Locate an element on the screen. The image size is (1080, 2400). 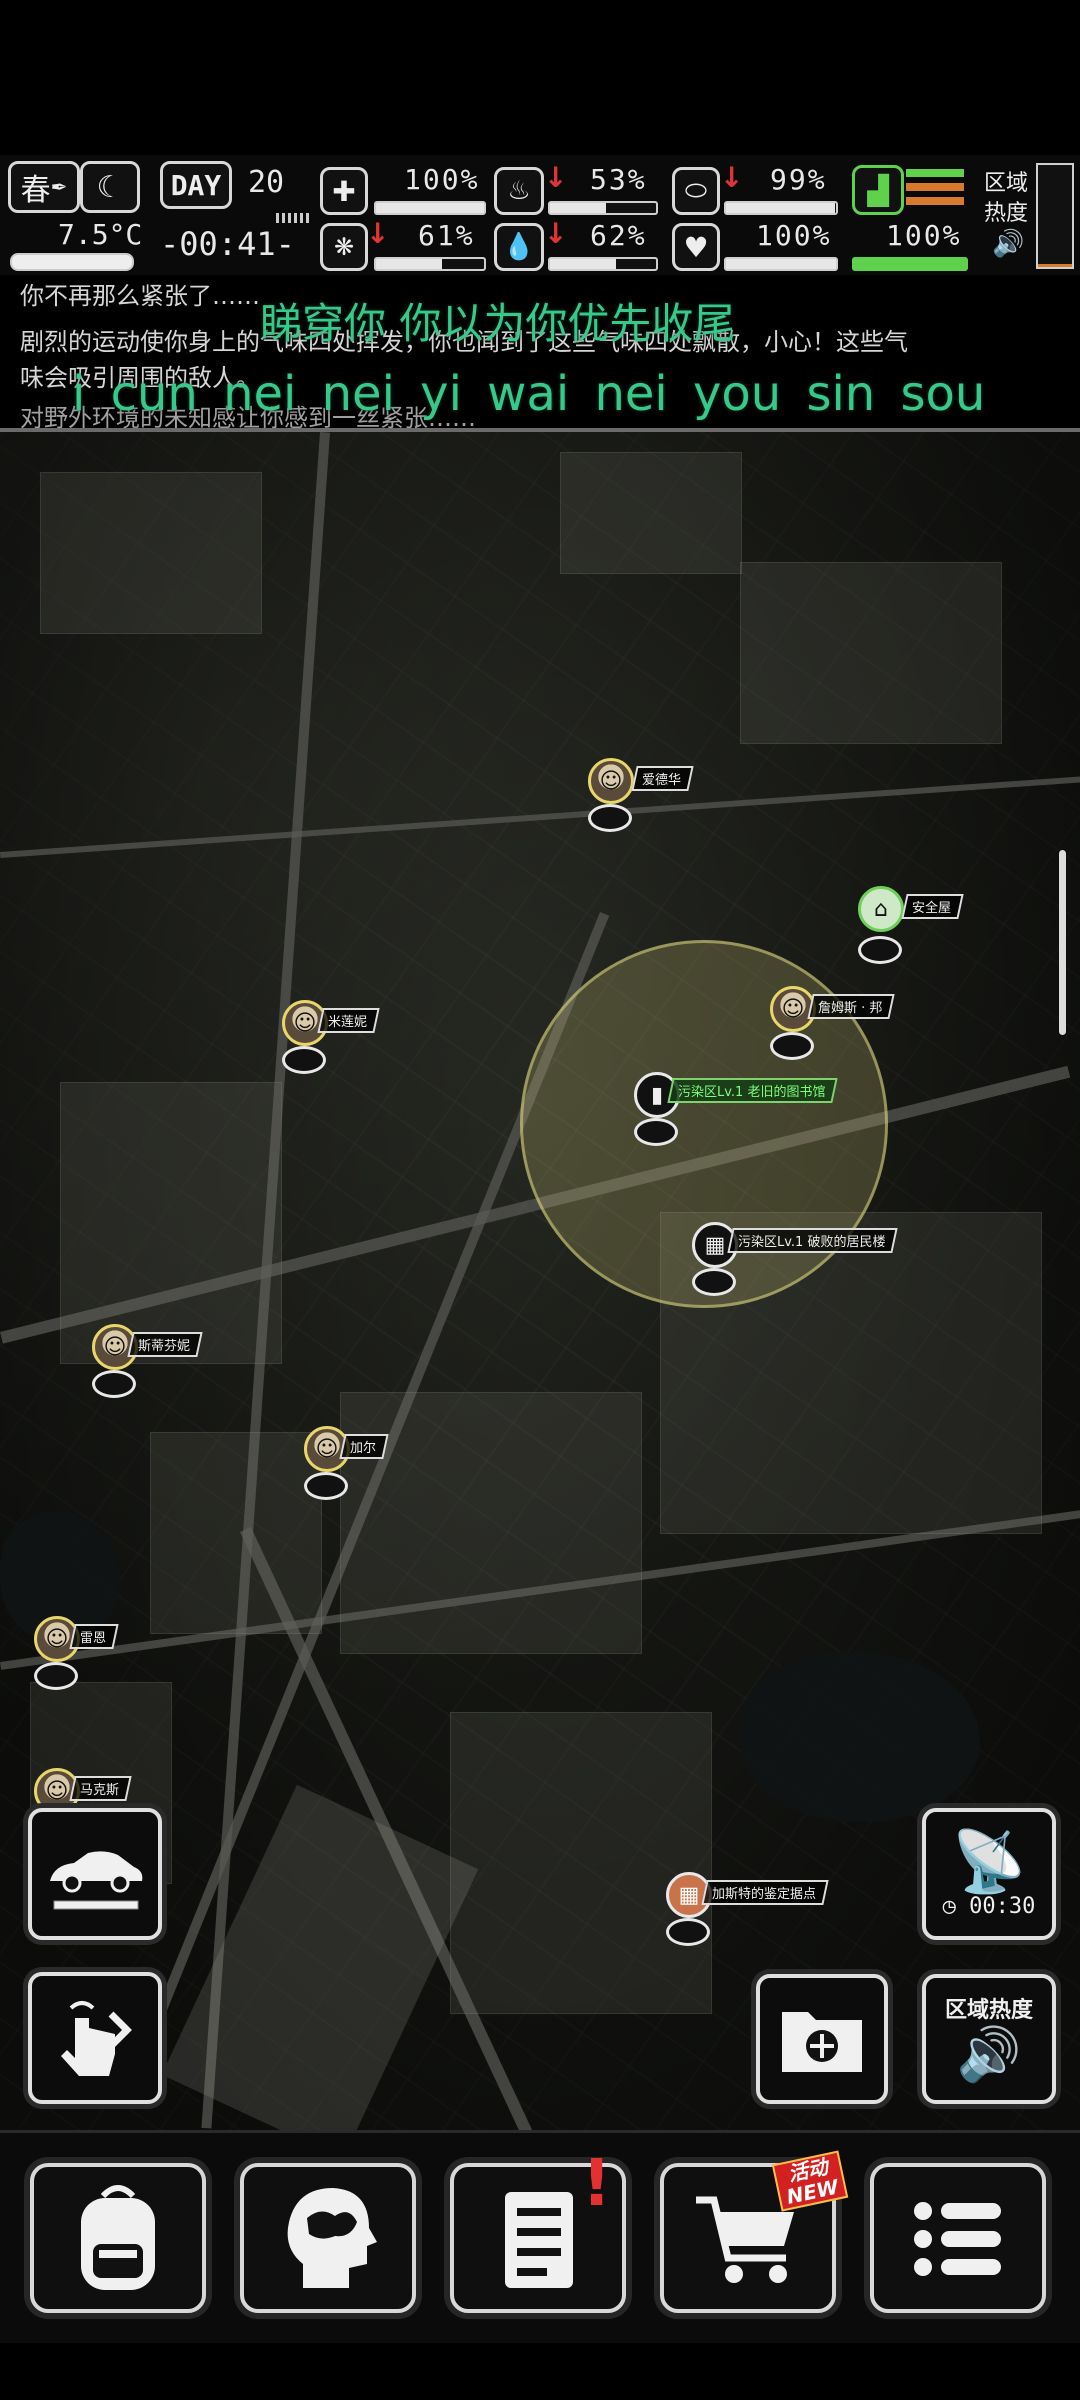
map-quarry is located at coordinates (320, 1958).